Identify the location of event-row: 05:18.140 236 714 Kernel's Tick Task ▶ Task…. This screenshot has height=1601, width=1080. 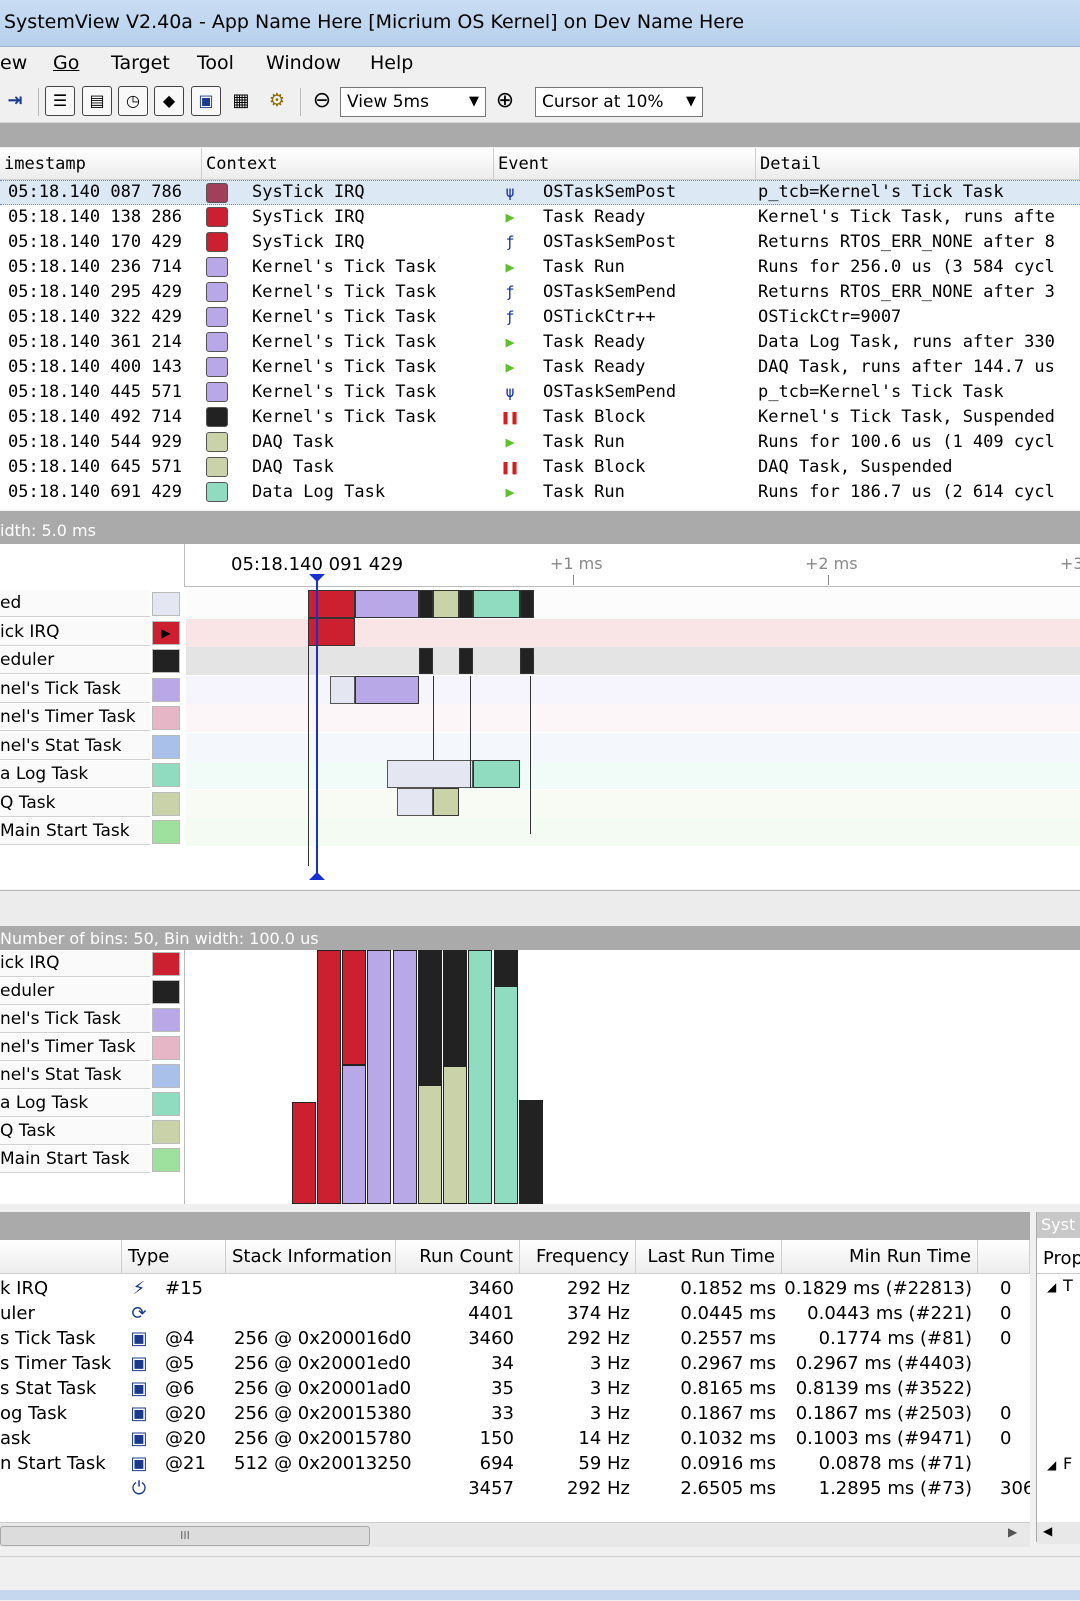
(540, 267).